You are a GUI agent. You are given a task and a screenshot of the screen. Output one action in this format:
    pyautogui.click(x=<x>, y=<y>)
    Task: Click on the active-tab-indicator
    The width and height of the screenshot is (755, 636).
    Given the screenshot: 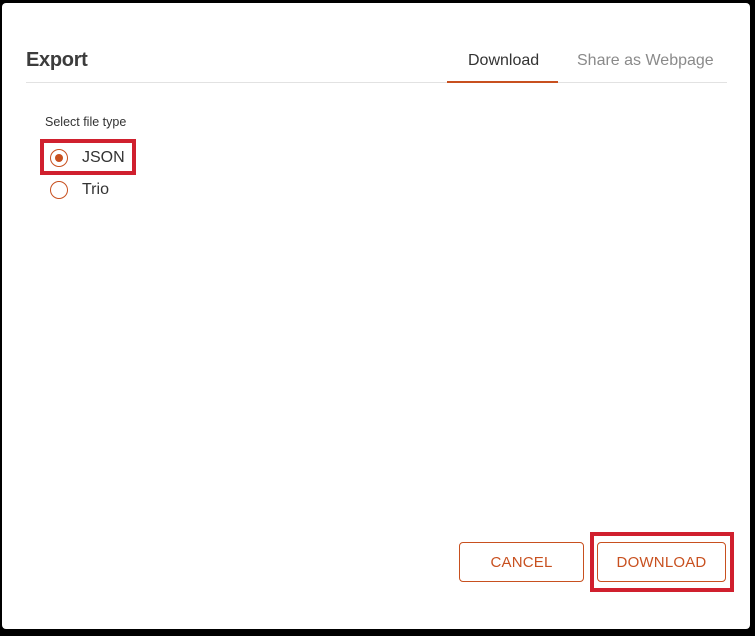 What is the action you would take?
    pyautogui.click(x=502, y=82)
    